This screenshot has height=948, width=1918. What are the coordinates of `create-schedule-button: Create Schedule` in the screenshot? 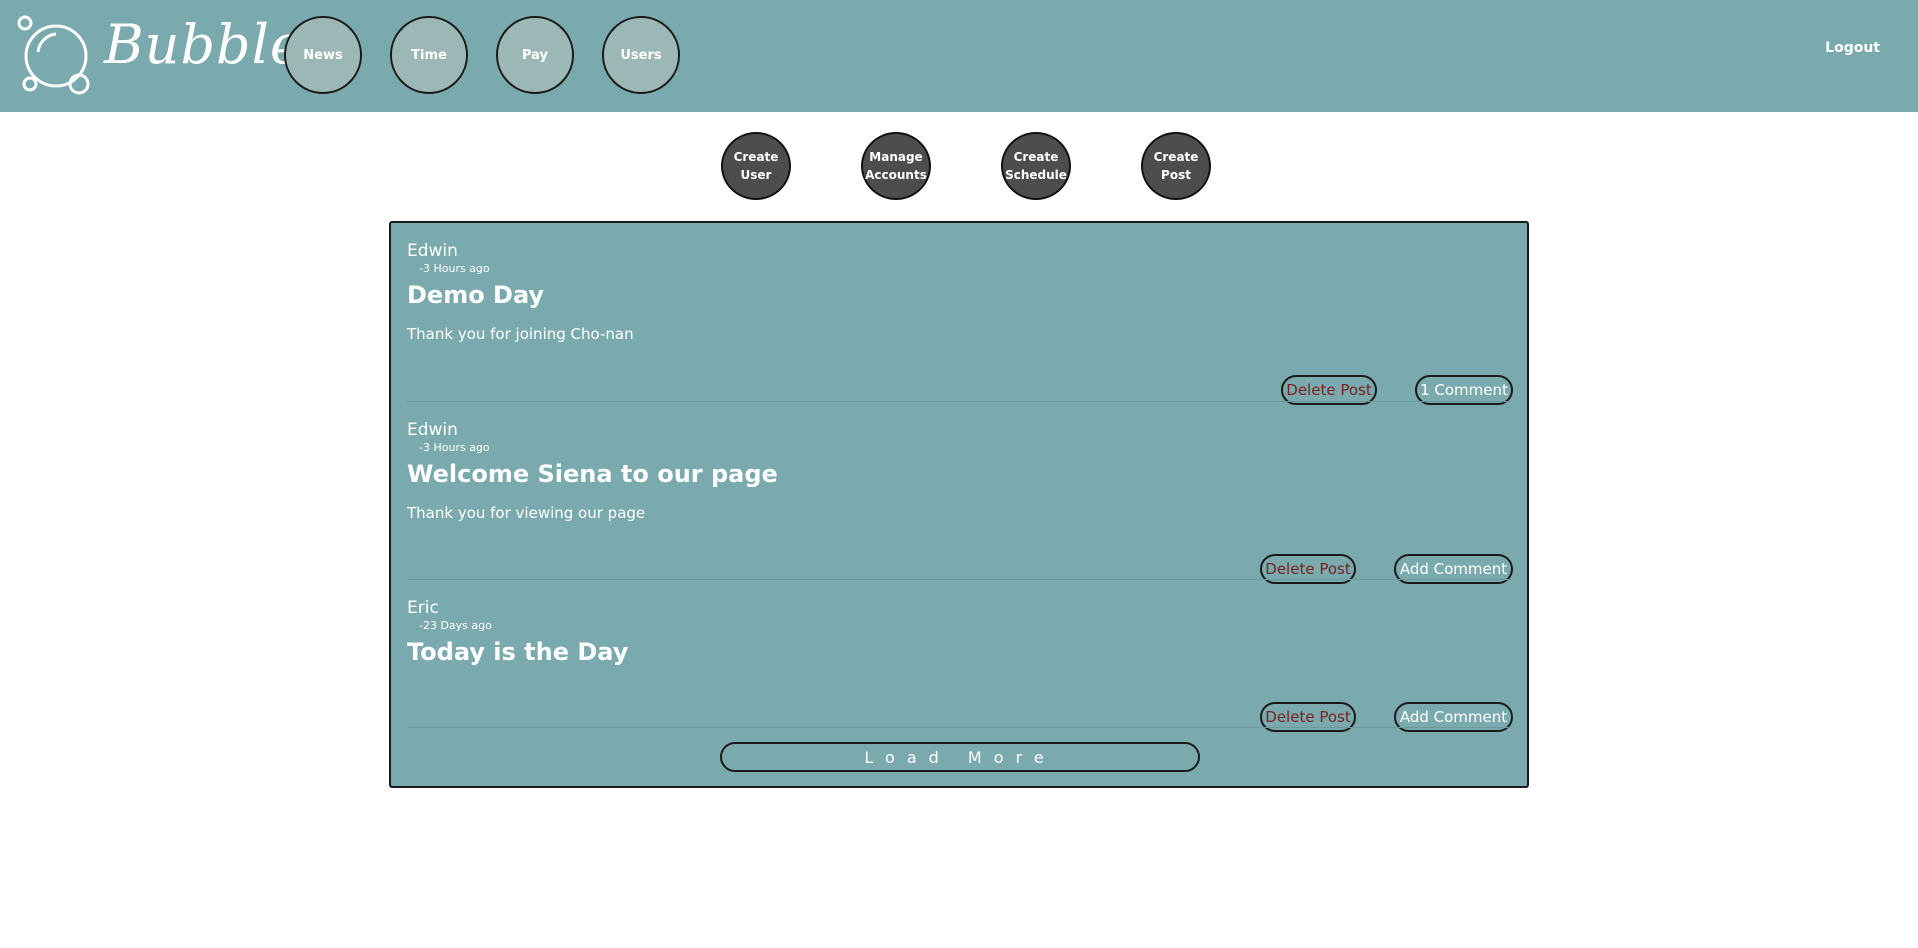 It's located at (1036, 166).